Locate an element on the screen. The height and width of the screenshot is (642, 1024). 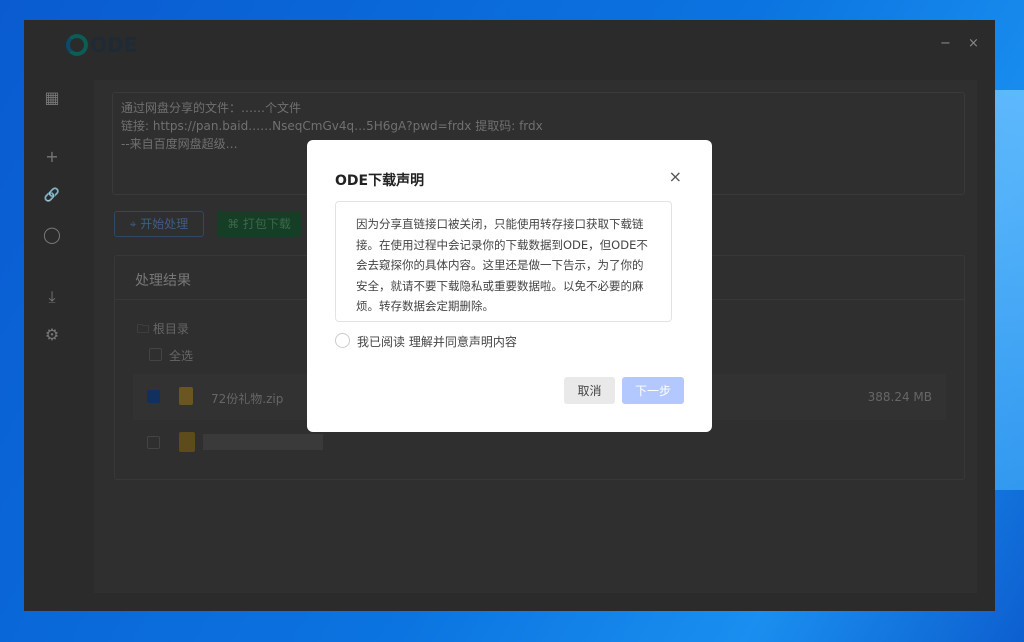
dialog-title: ODE下载声明 is located at coordinates (380, 181).